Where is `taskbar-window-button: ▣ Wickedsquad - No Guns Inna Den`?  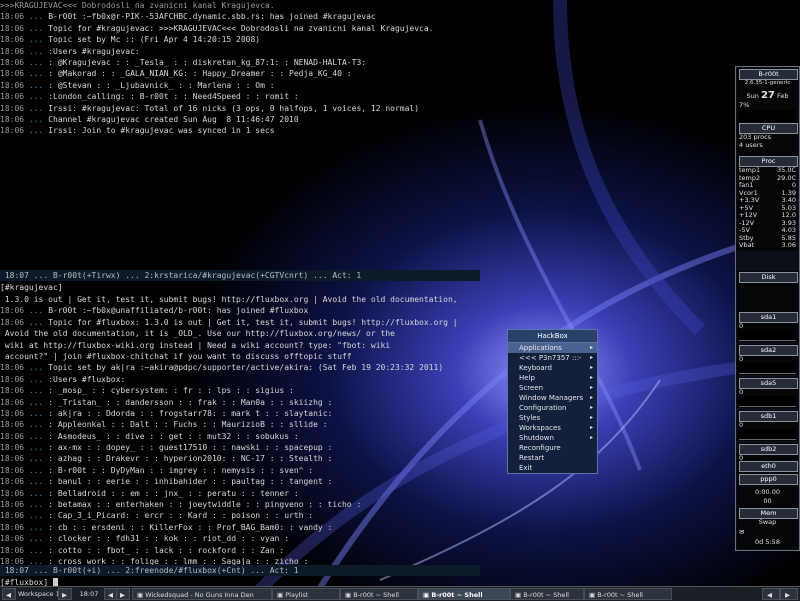
taskbar-window-button: ▣ Wickedsquad - No Guns Inna Den is located at coordinates (202, 594).